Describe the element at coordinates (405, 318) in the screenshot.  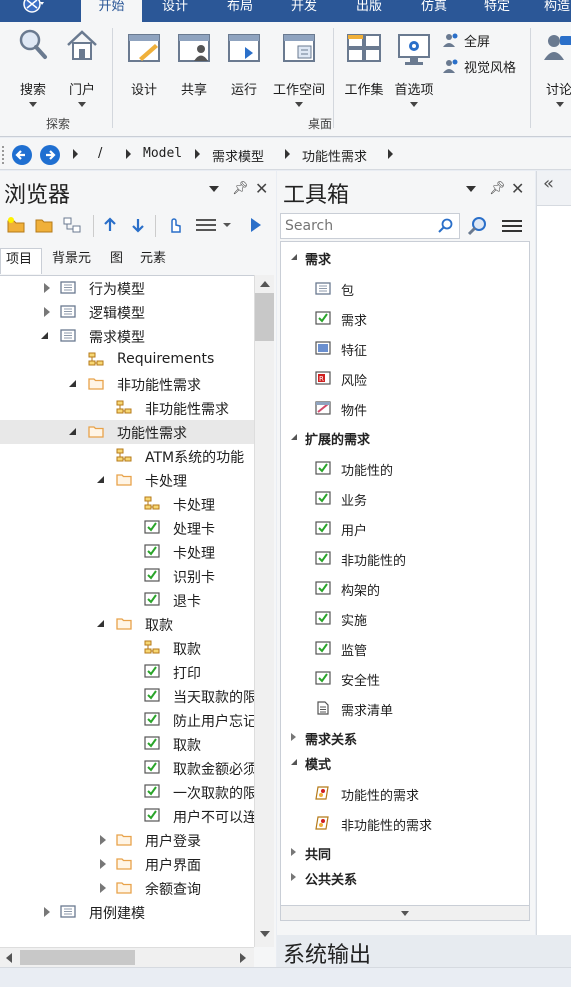
I see `toolbox-item: 需求` at that location.